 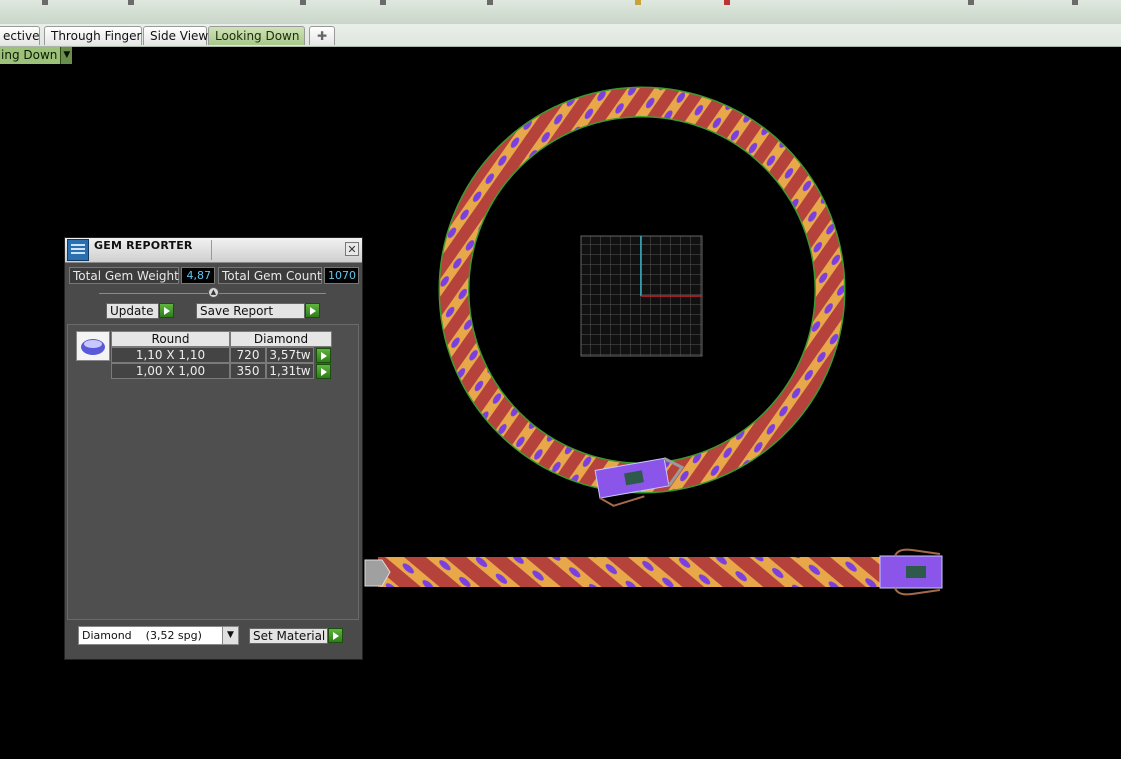 What do you see at coordinates (248, 355) in the screenshot?
I see `table-row-count: 720` at bounding box center [248, 355].